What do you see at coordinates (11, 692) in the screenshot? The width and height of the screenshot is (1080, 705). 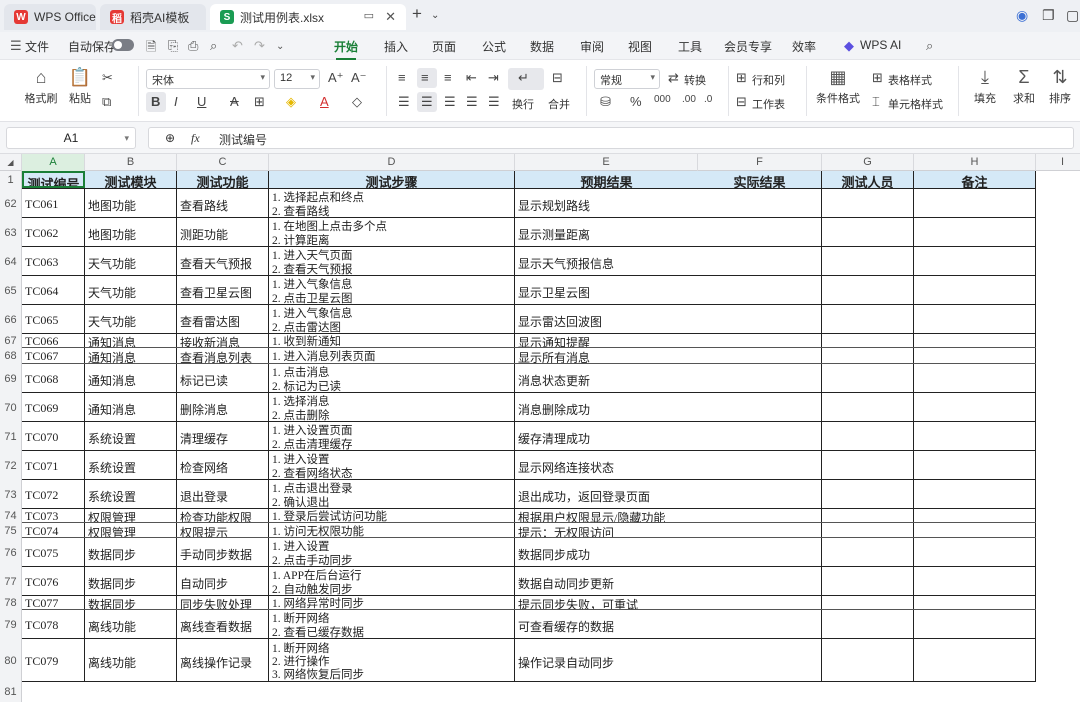 I see `row-header: 81` at bounding box center [11, 692].